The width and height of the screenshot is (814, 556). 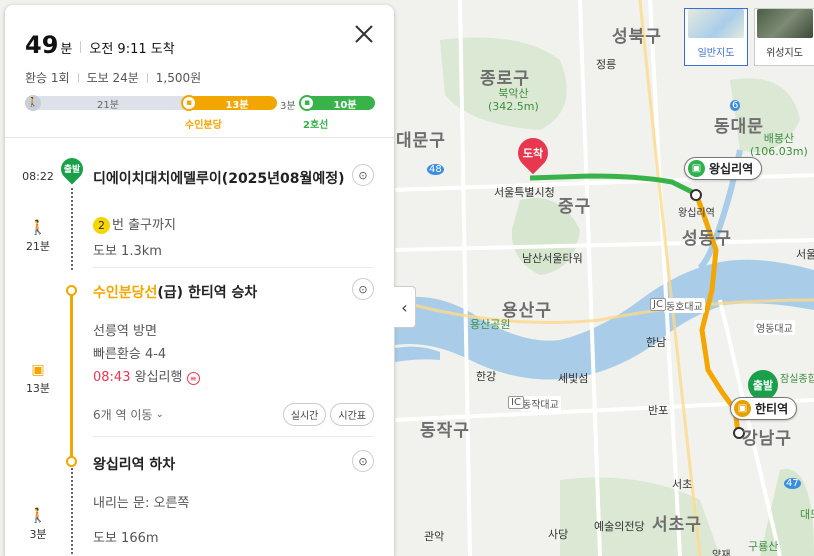 What do you see at coordinates (178, 78) in the screenshot?
I see `fare: 1,500원` at bounding box center [178, 78].